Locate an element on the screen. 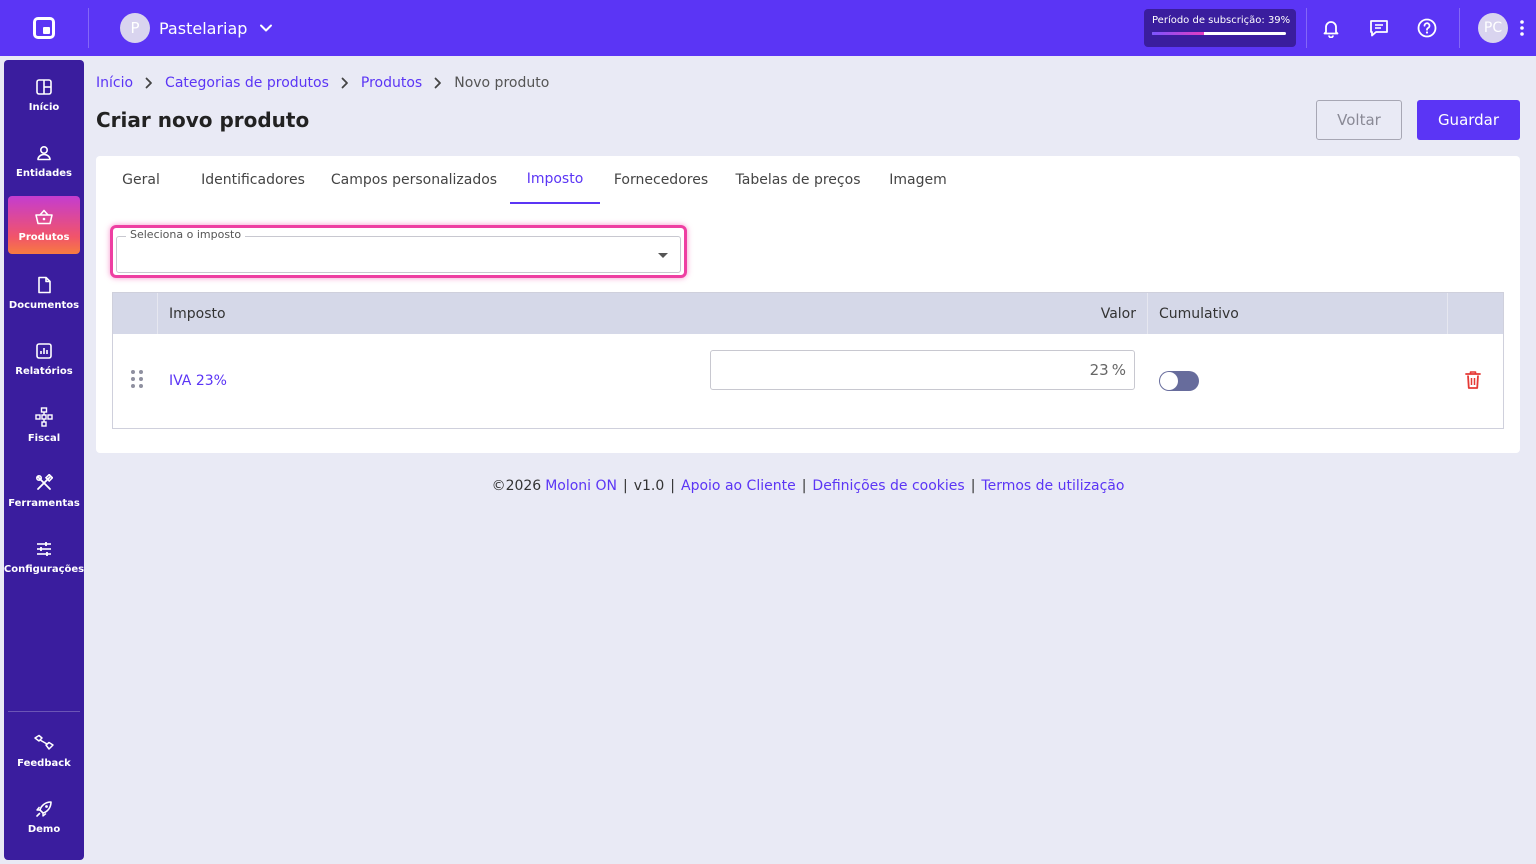 The height and width of the screenshot is (864, 1536). delete-button is located at coordinates (1473, 382).